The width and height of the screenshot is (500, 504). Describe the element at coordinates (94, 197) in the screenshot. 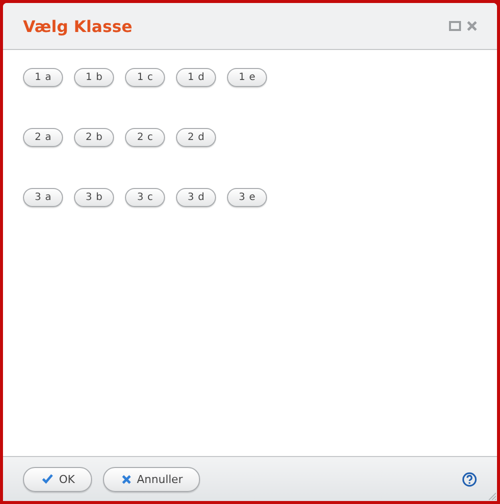

I see `class-button: 3b` at that location.